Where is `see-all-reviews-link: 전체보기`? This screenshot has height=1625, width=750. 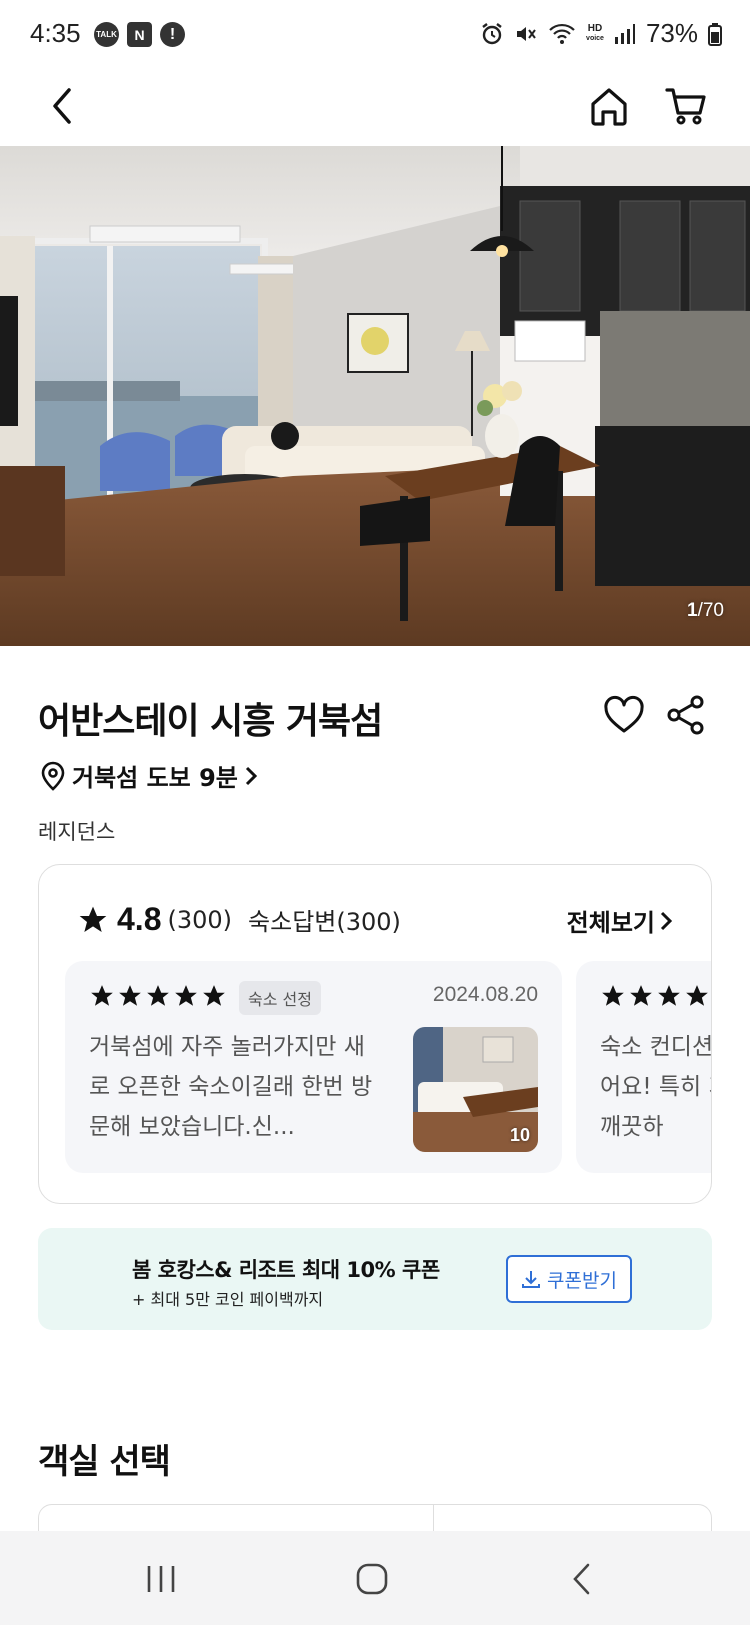
see-all-reviews-link: 전체보기 is located at coordinates (620, 920).